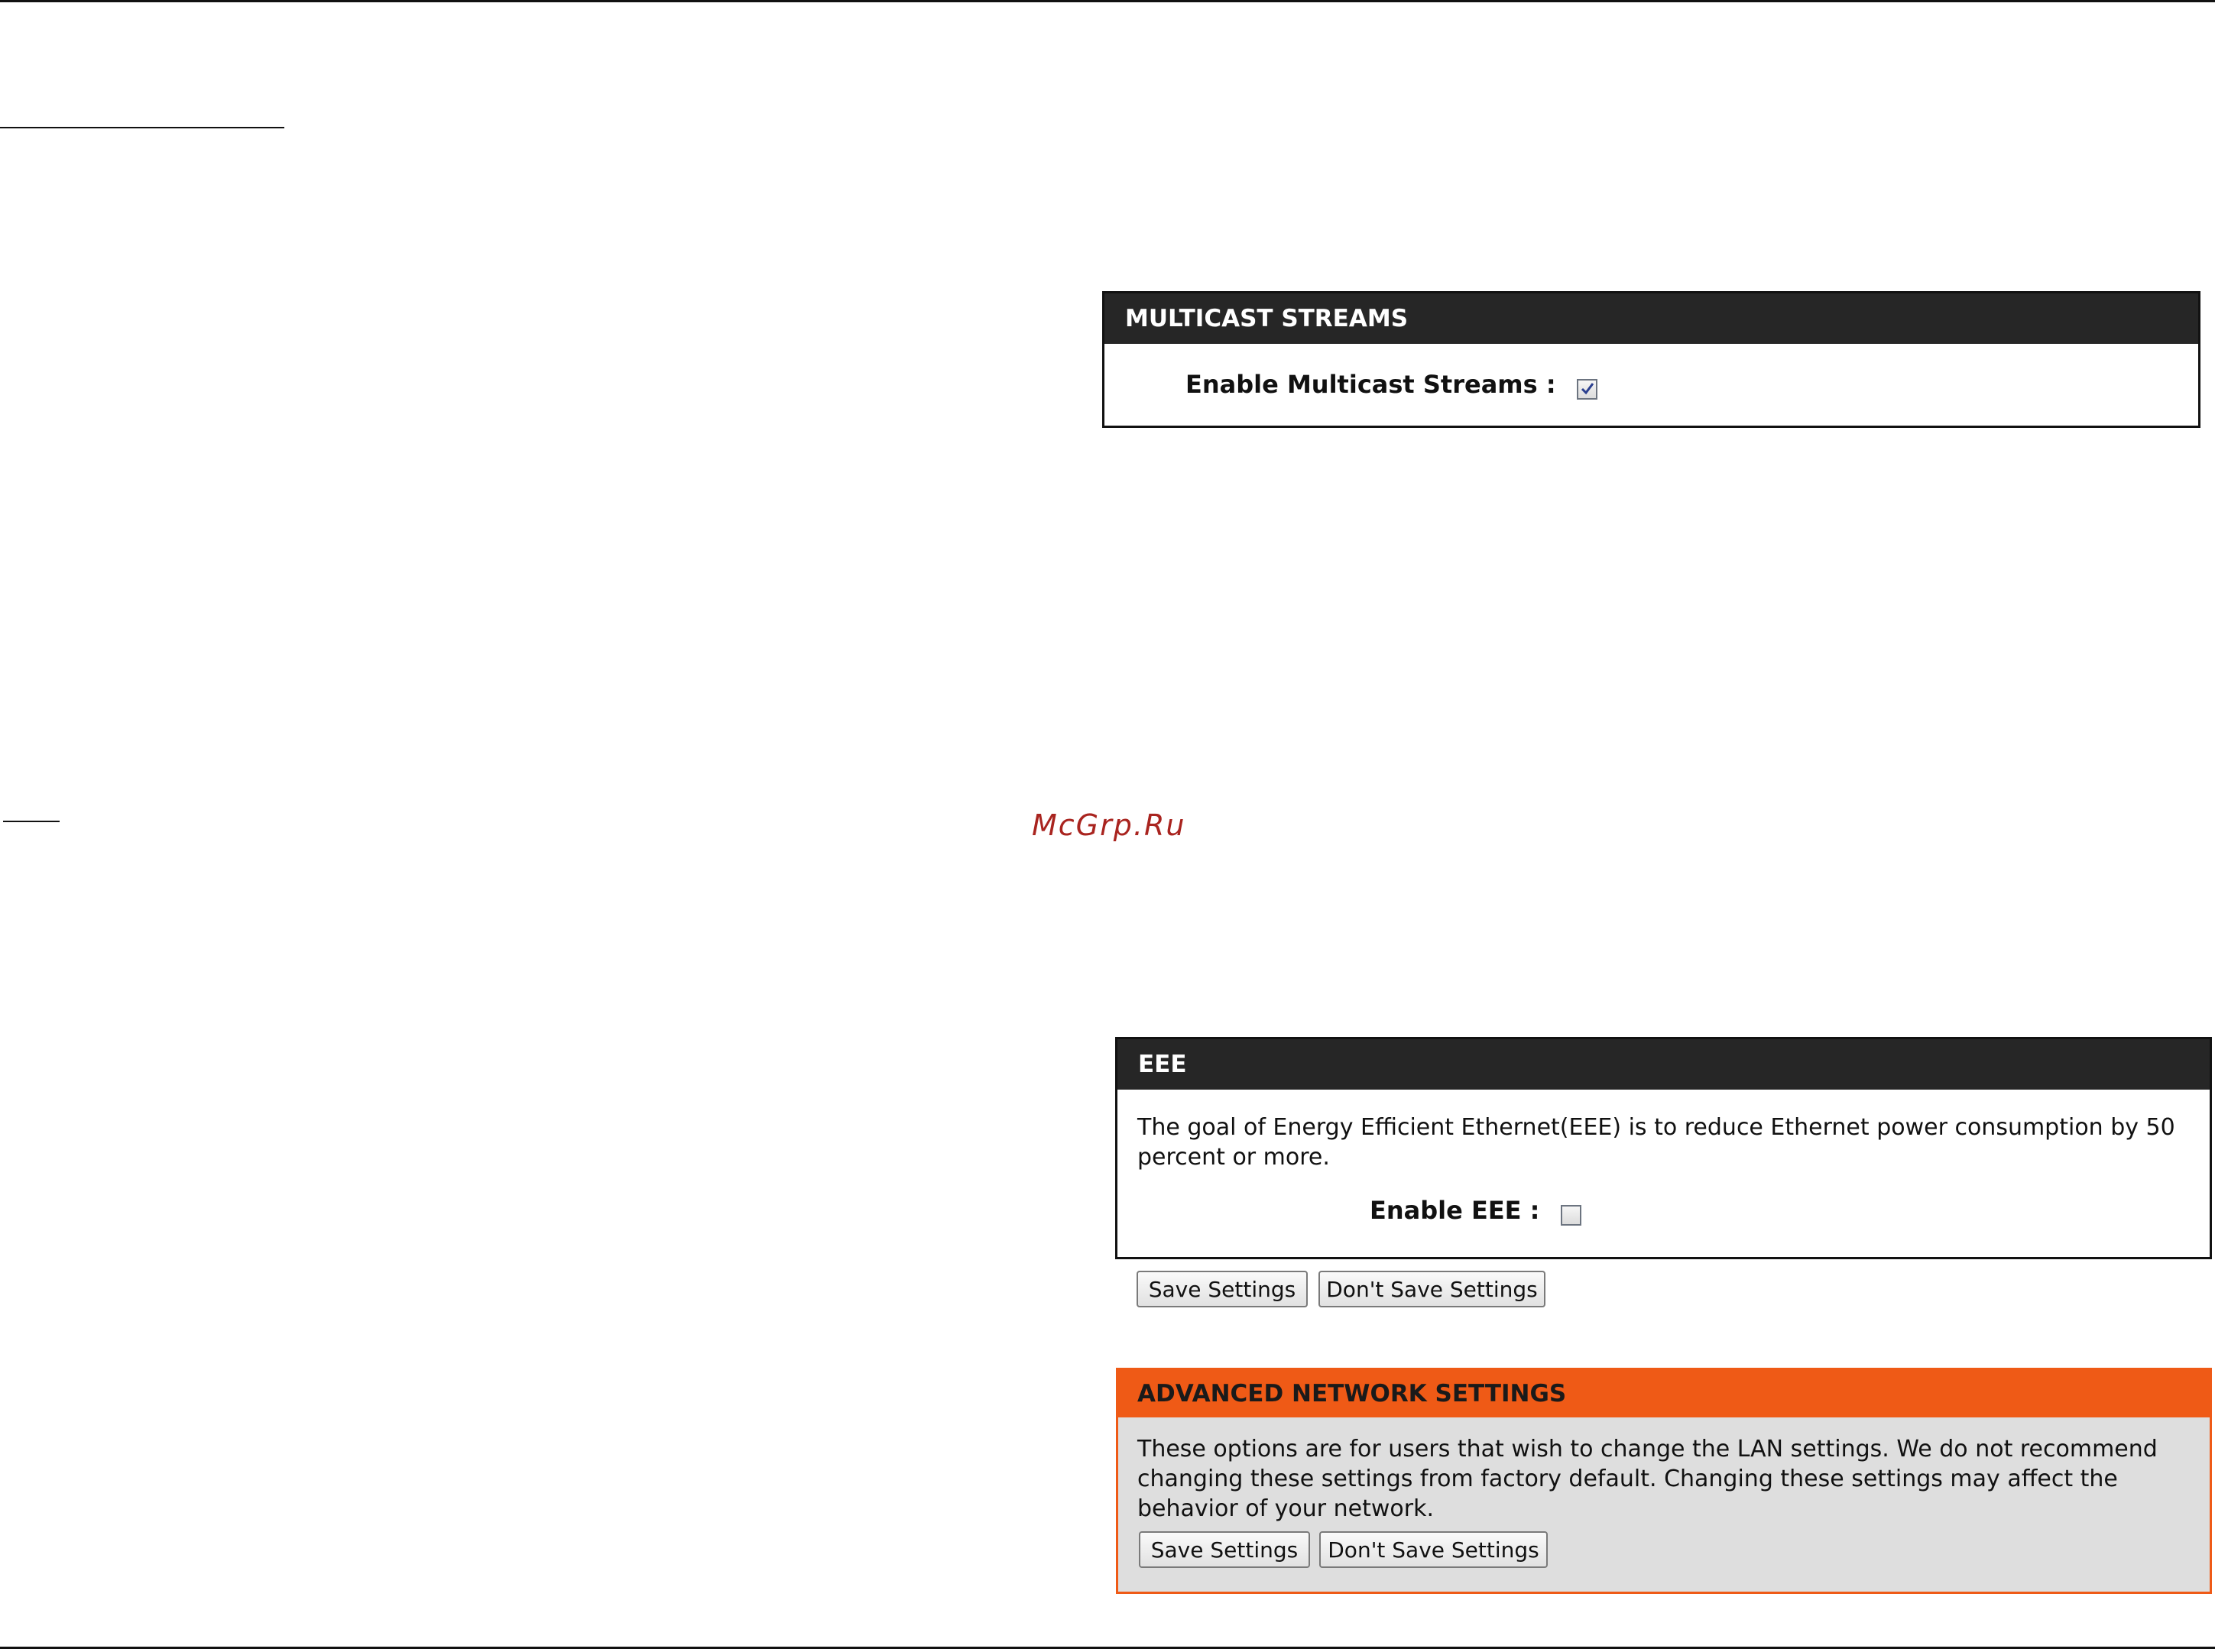  What do you see at coordinates (1570, 1215) in the screenshot?
I see `enable-eee-checkbox` at bounding box center [1570, 1215].